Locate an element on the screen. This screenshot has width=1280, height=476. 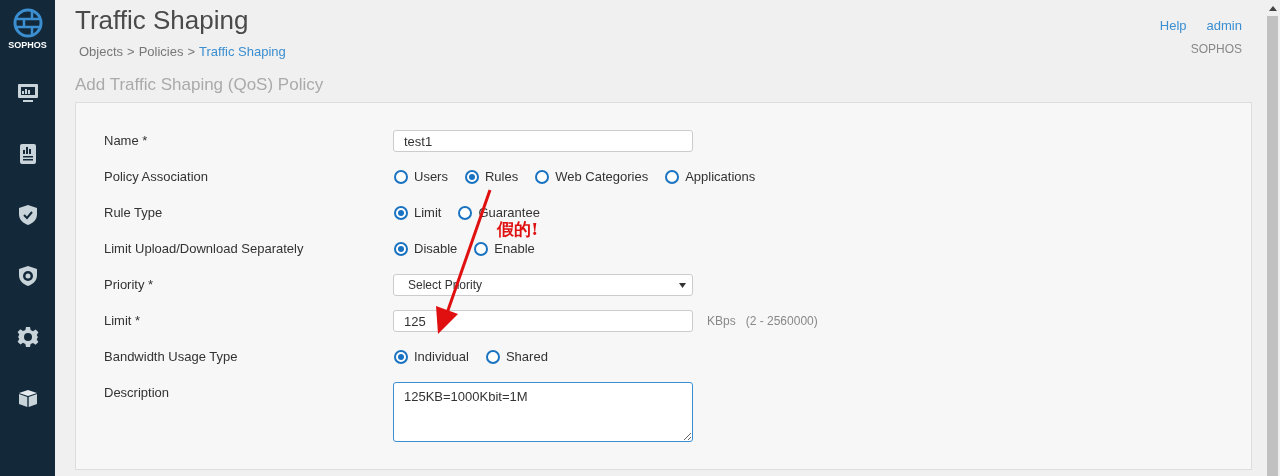
brand-name: SOPHOS is located at coordinates (27, 45).